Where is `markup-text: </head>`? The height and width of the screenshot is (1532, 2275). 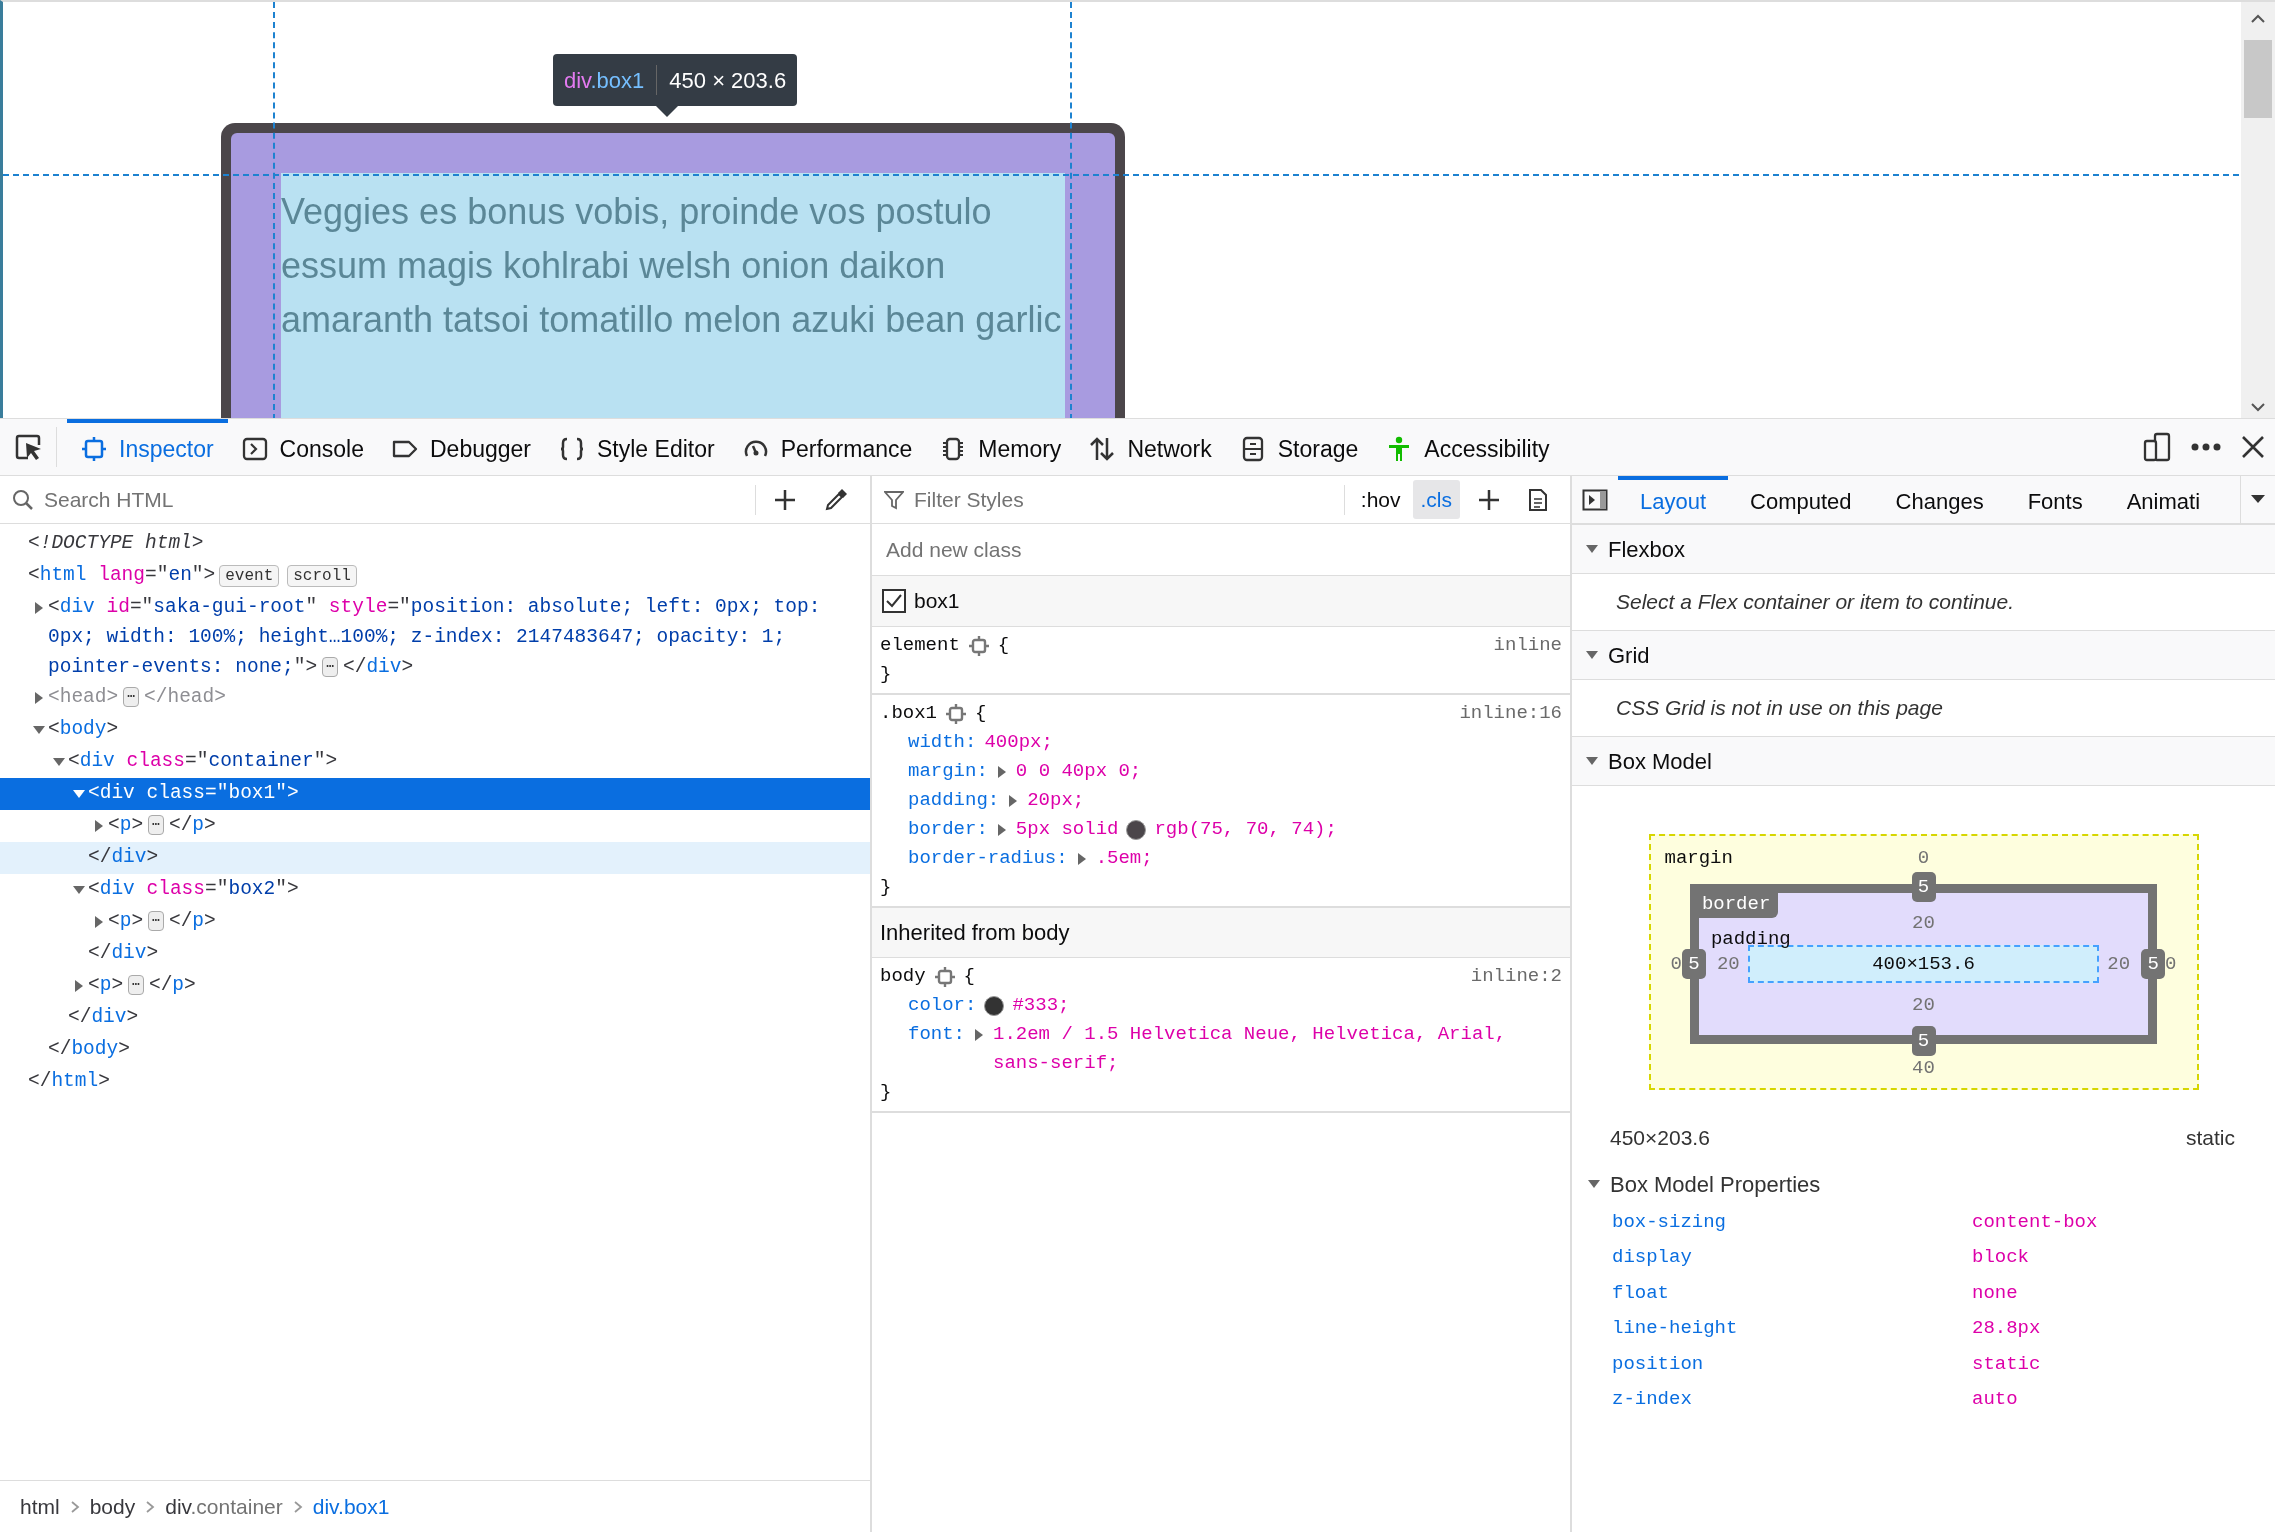
markup-text: </head> is located at coordinates (185, 697).